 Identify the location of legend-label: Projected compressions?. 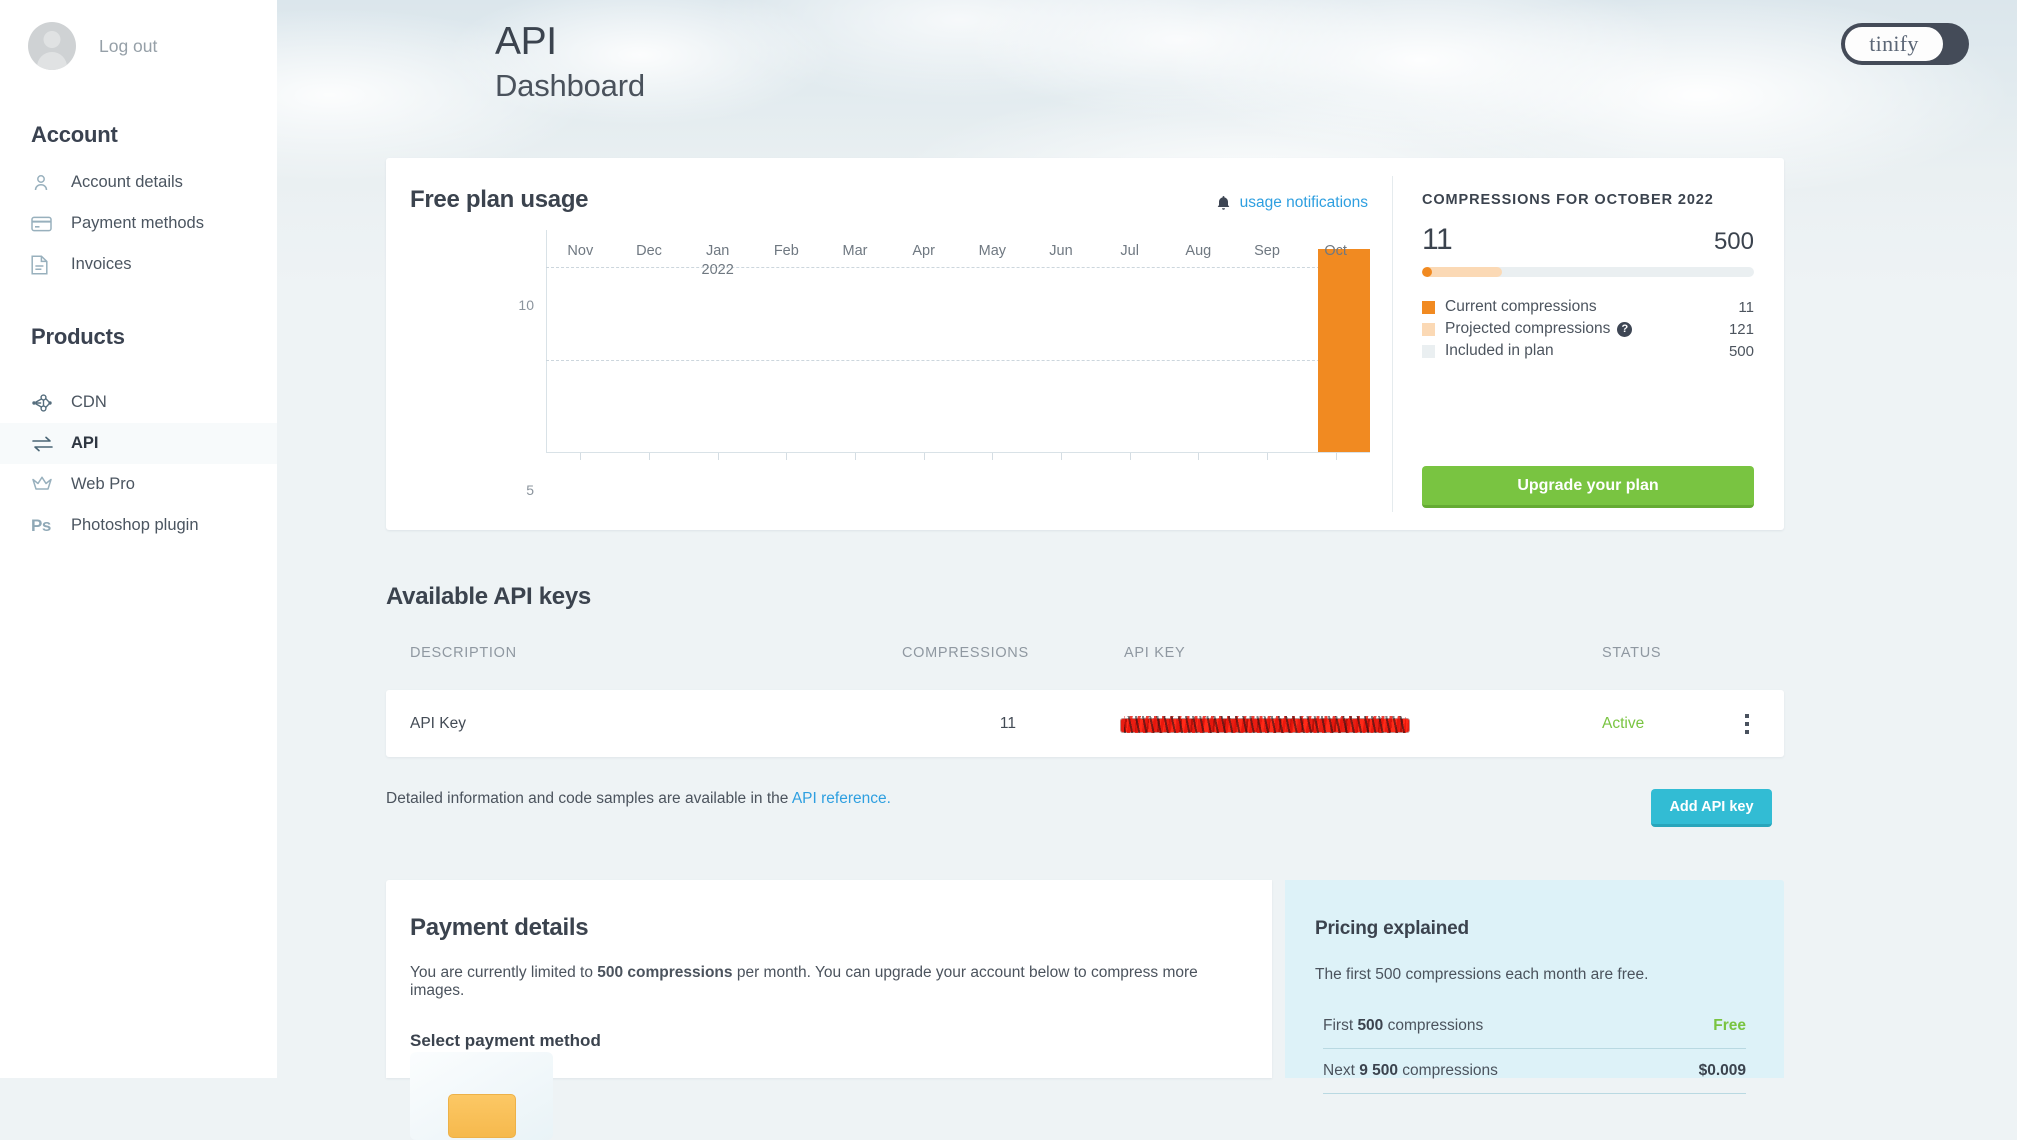
(1587, 329).